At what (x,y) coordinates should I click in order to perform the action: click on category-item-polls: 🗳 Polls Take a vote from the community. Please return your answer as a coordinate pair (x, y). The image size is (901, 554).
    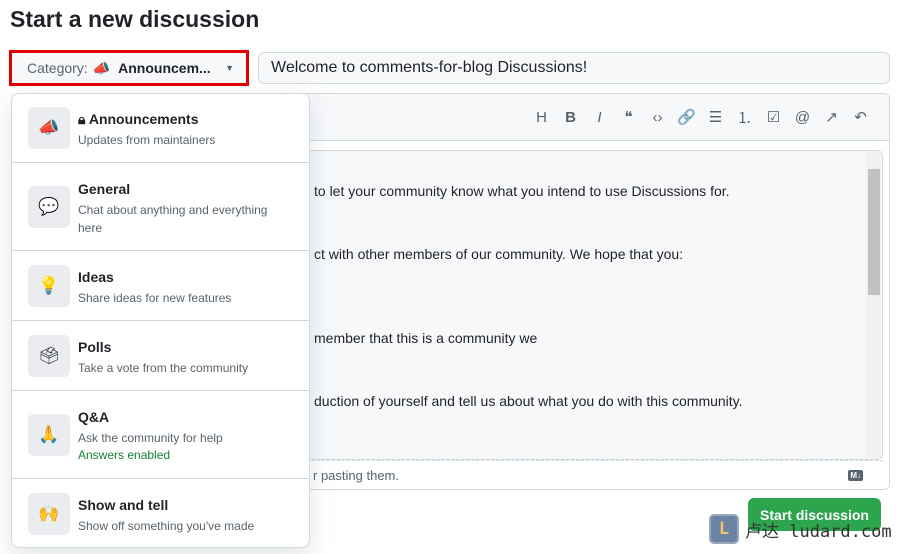
    Looking at the image, I should click on (160, 356).